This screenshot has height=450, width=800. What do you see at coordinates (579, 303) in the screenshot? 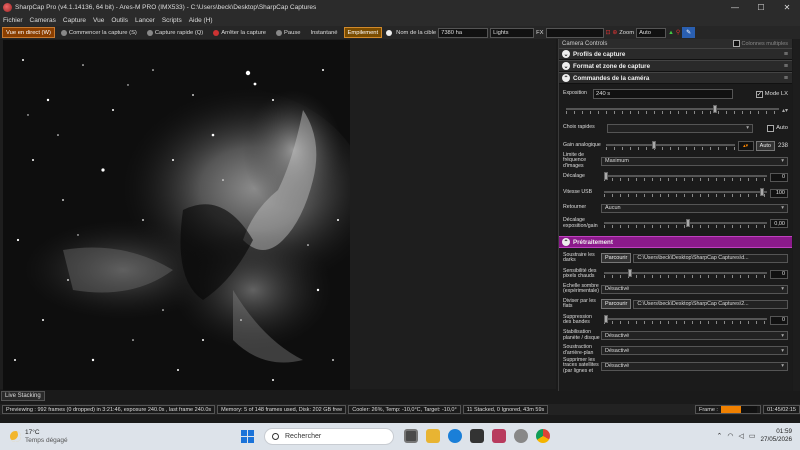
I see `flats-label: Diviser par les flats` at bounding box center [579, 303].